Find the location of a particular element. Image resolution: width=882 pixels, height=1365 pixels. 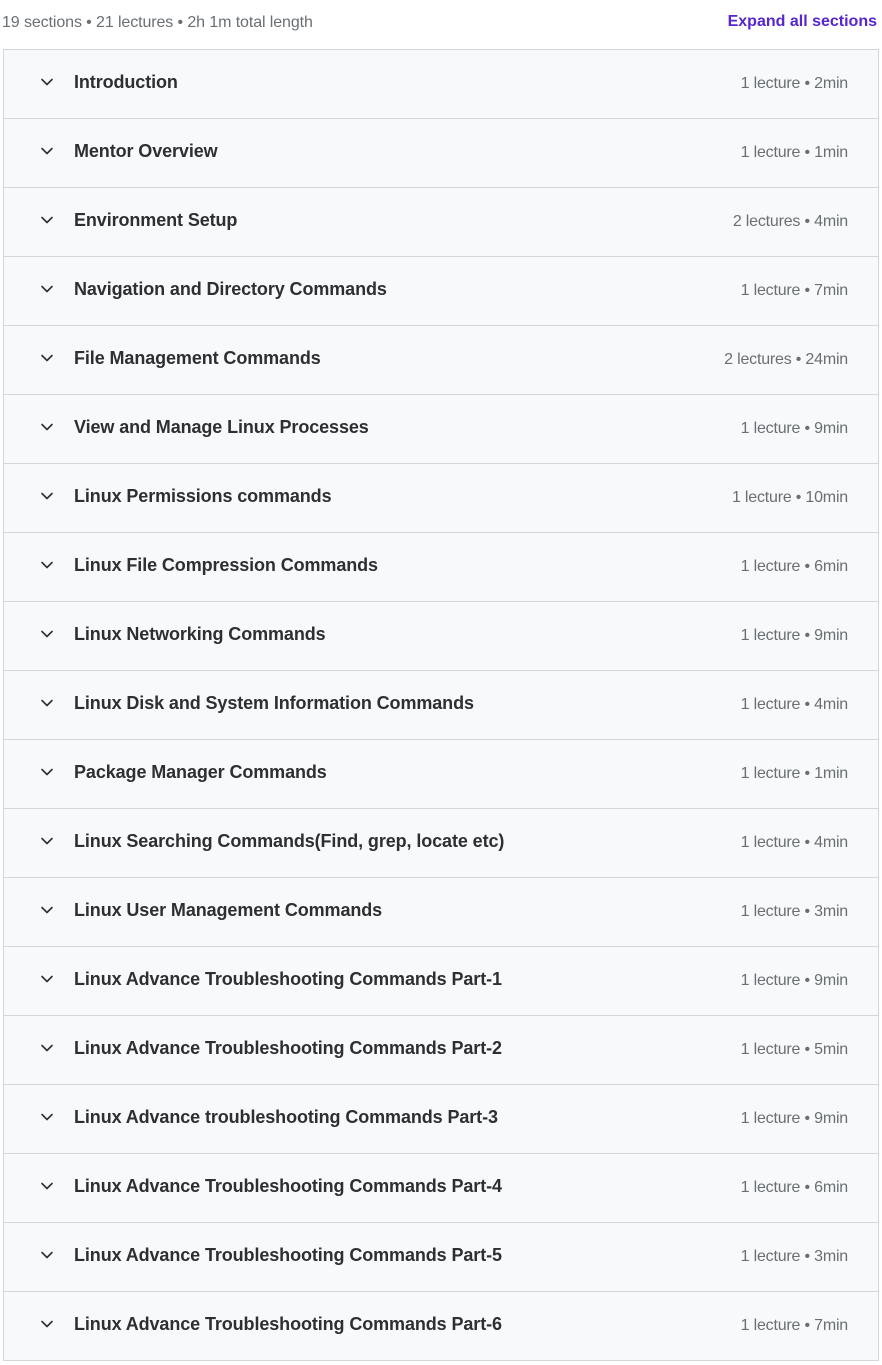

section-meta: 1 lecture • 5min is located at coordinates (794, 1049).